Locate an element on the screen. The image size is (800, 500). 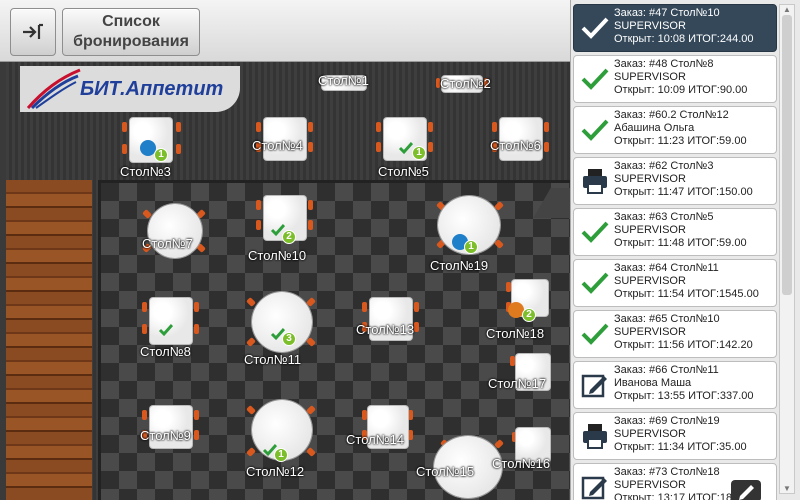
order-line1: Заказ: #62 Стол№3 is located at coordinates (664, 166).